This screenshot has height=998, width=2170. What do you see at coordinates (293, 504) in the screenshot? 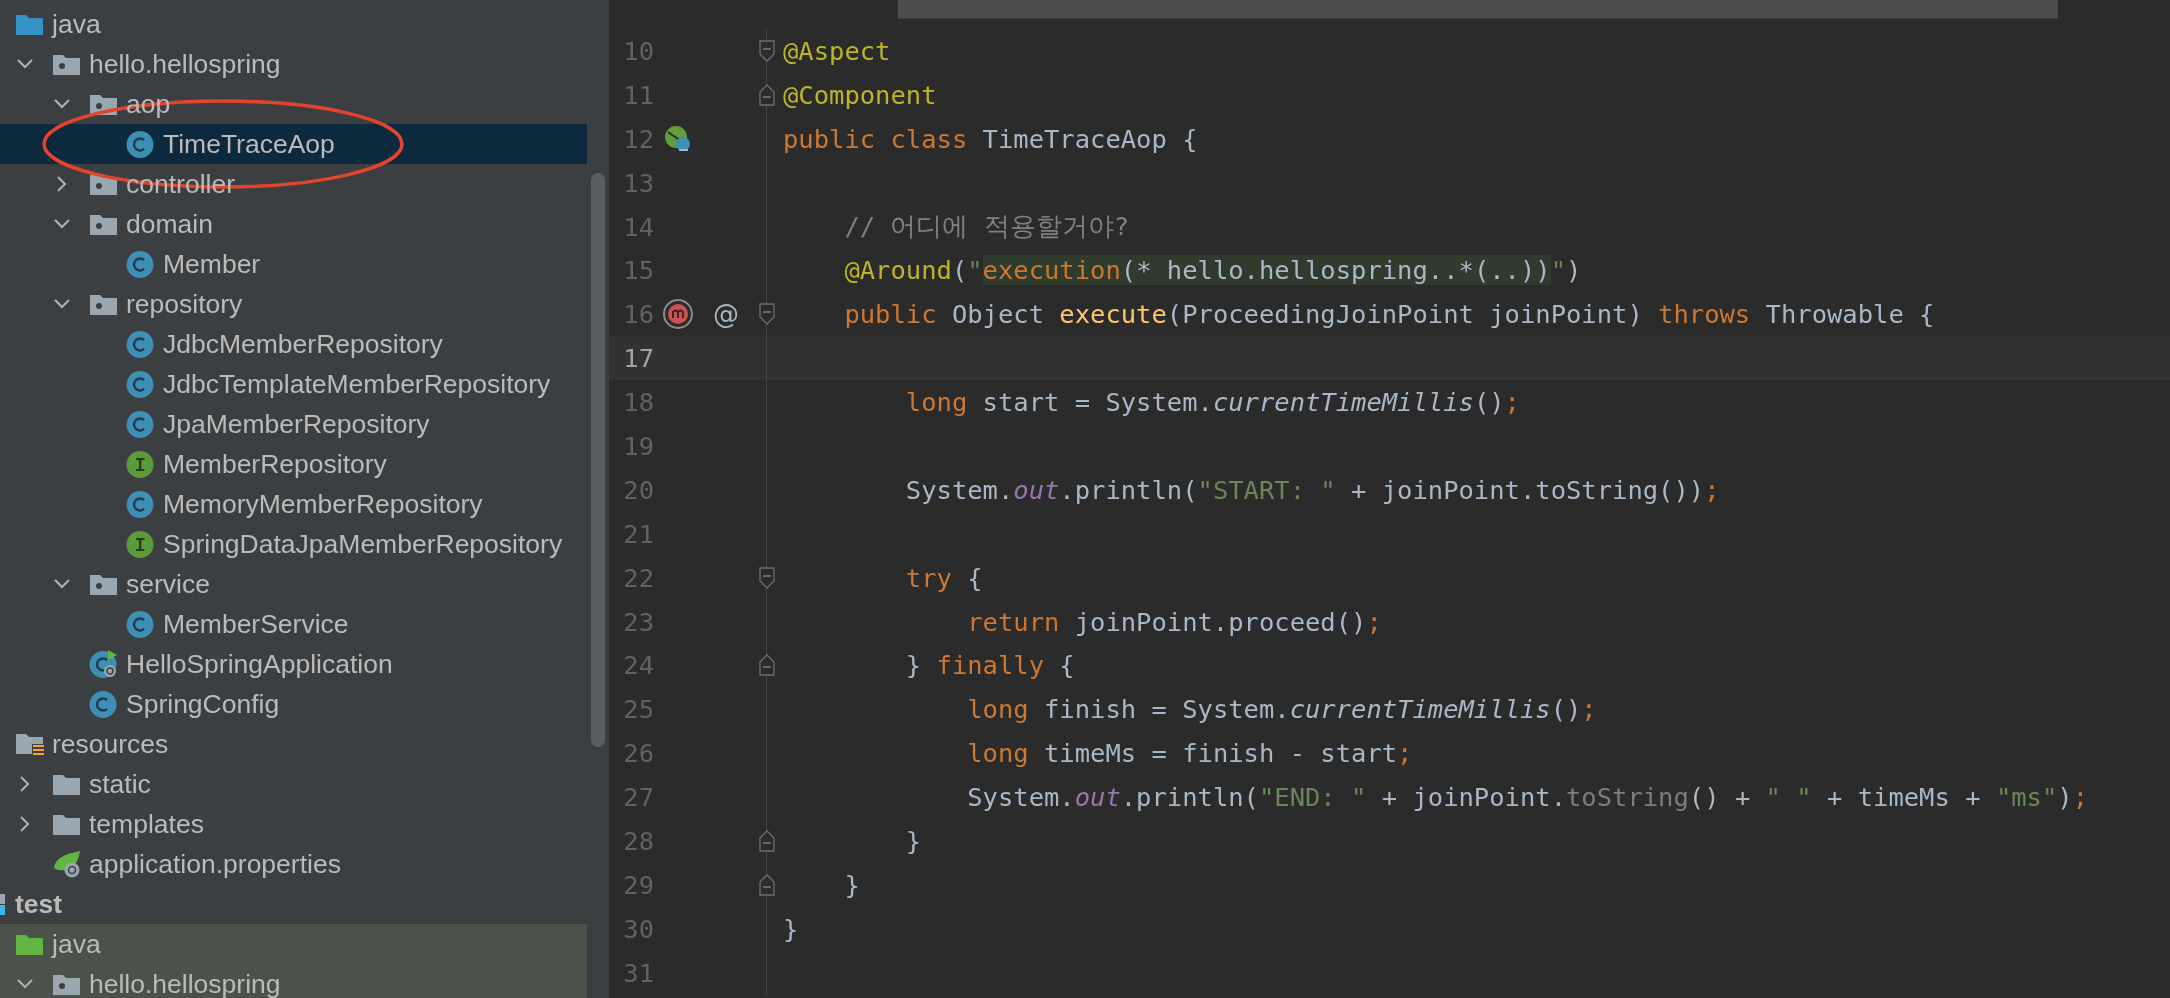
I see `tree-item: MemoryMemberRepository` at bounding box center [293, 504].